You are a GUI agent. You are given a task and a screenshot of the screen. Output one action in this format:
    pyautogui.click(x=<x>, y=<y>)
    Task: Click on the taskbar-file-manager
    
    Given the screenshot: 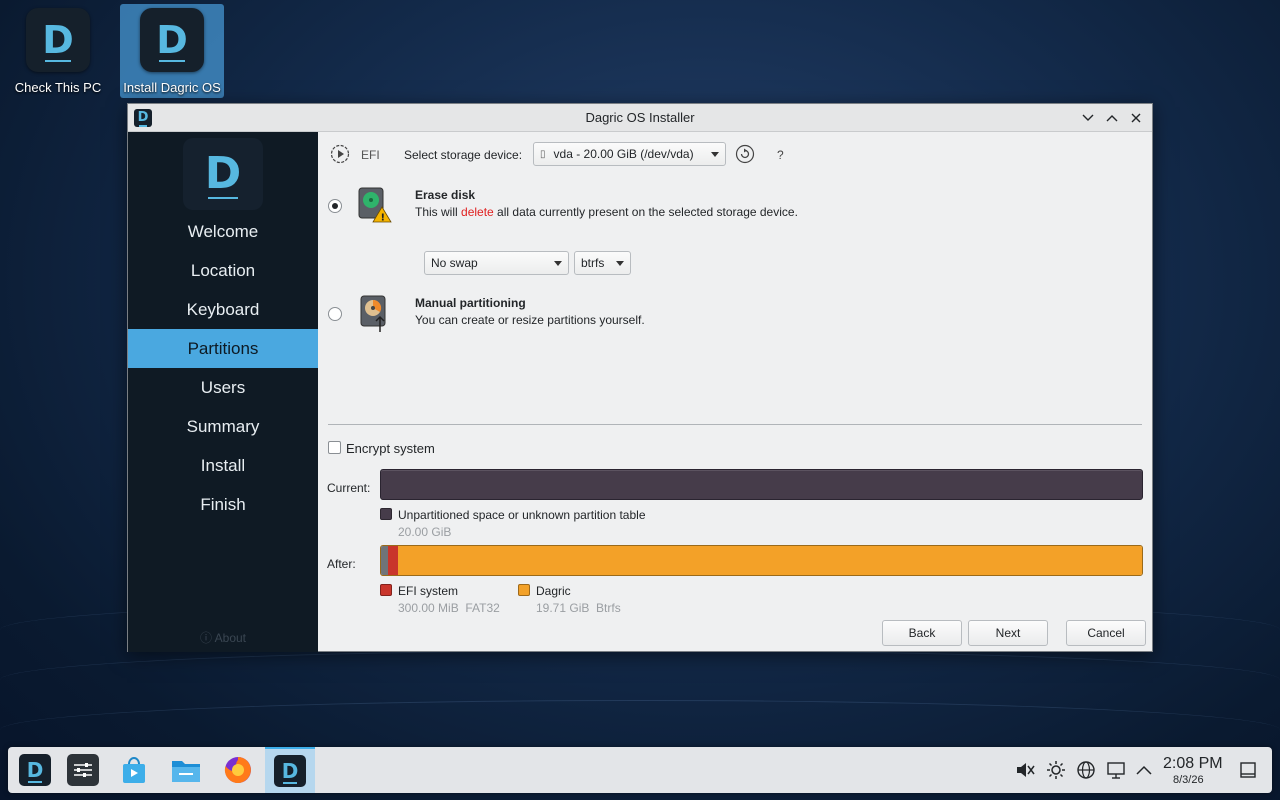 What is the action you would take?
    pyautogui.click(x=186, y=770)
    